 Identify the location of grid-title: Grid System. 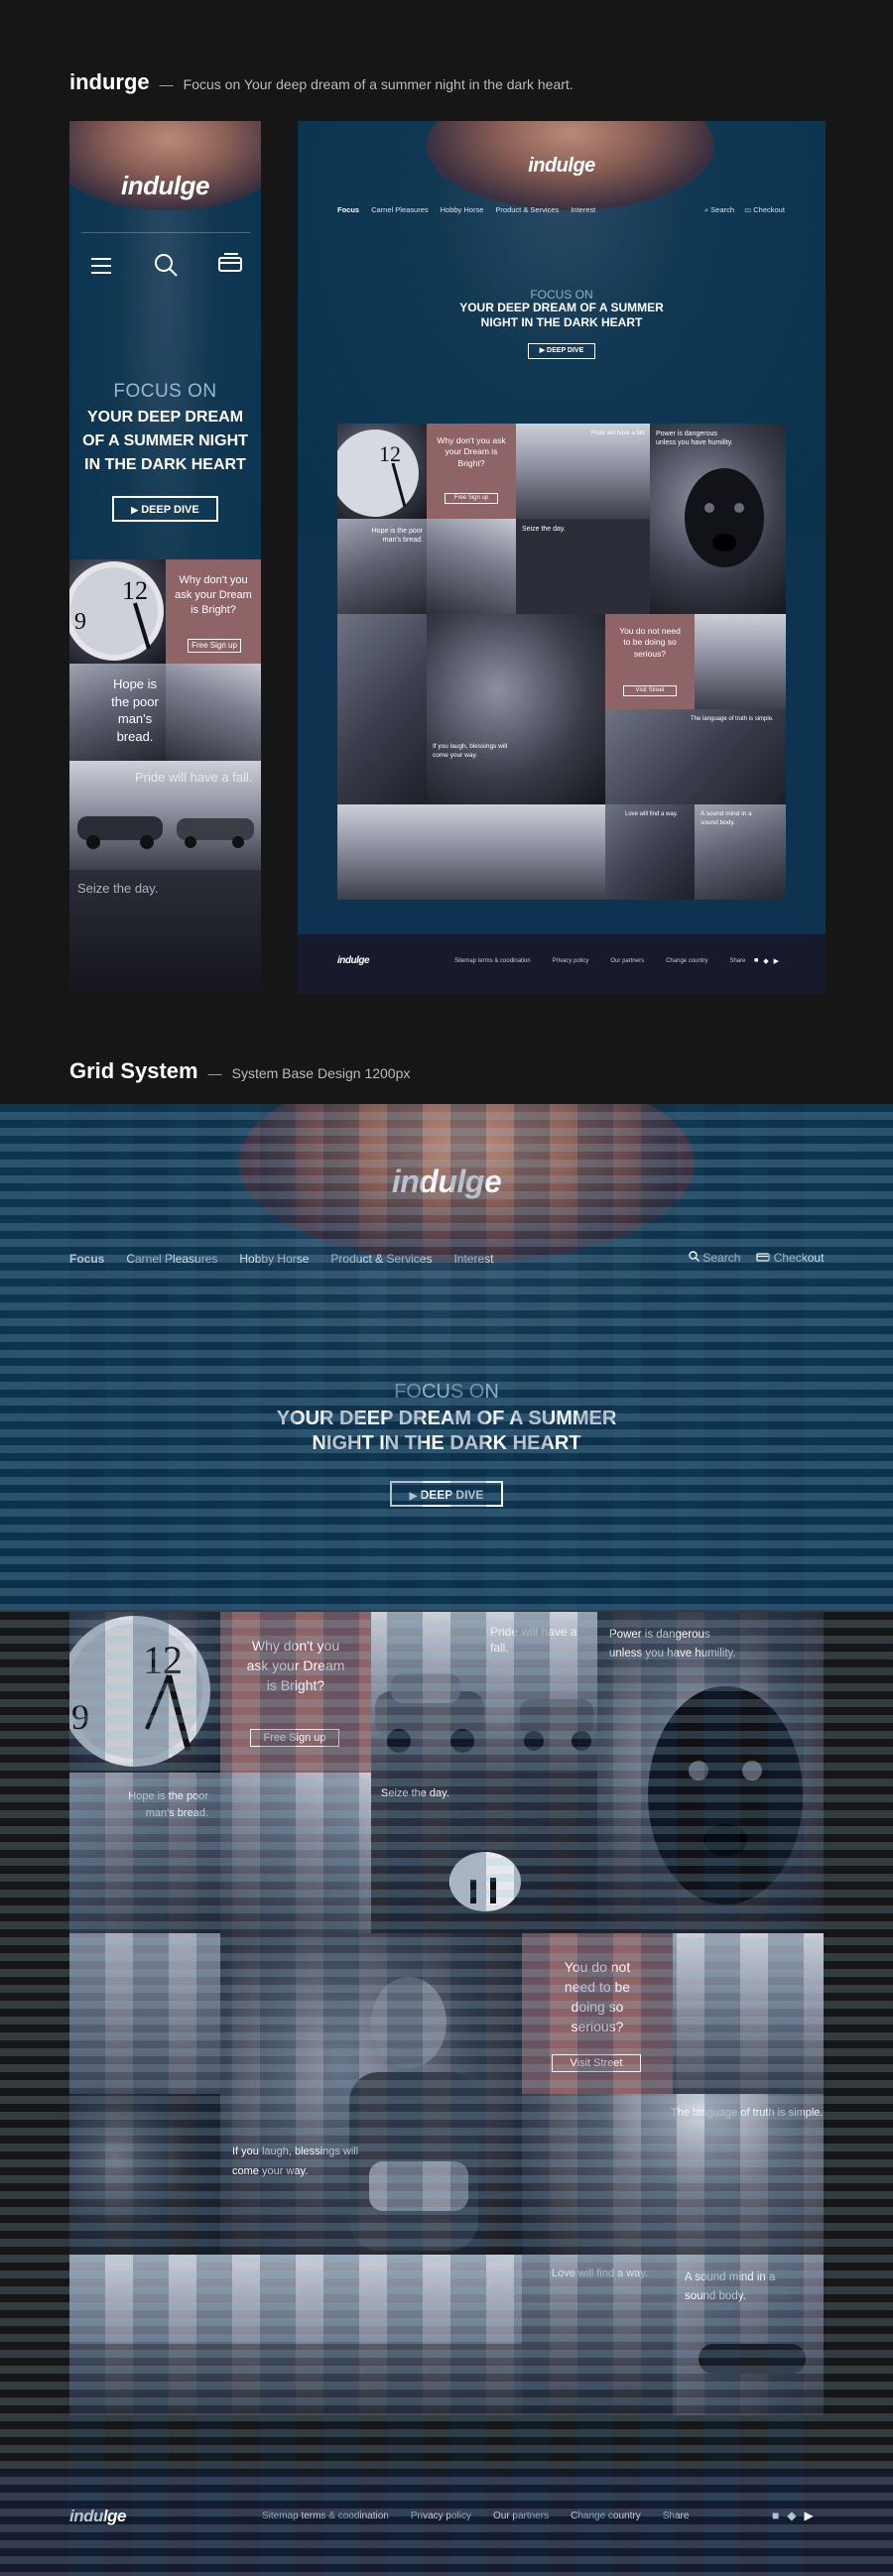
(133, 1070).